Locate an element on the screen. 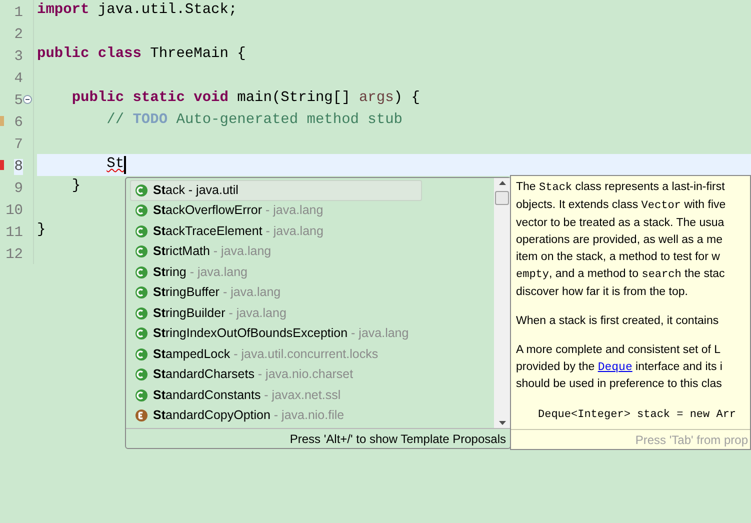 The image size is (751, 523). line-number: 2 is located at coordinates (18, 35).